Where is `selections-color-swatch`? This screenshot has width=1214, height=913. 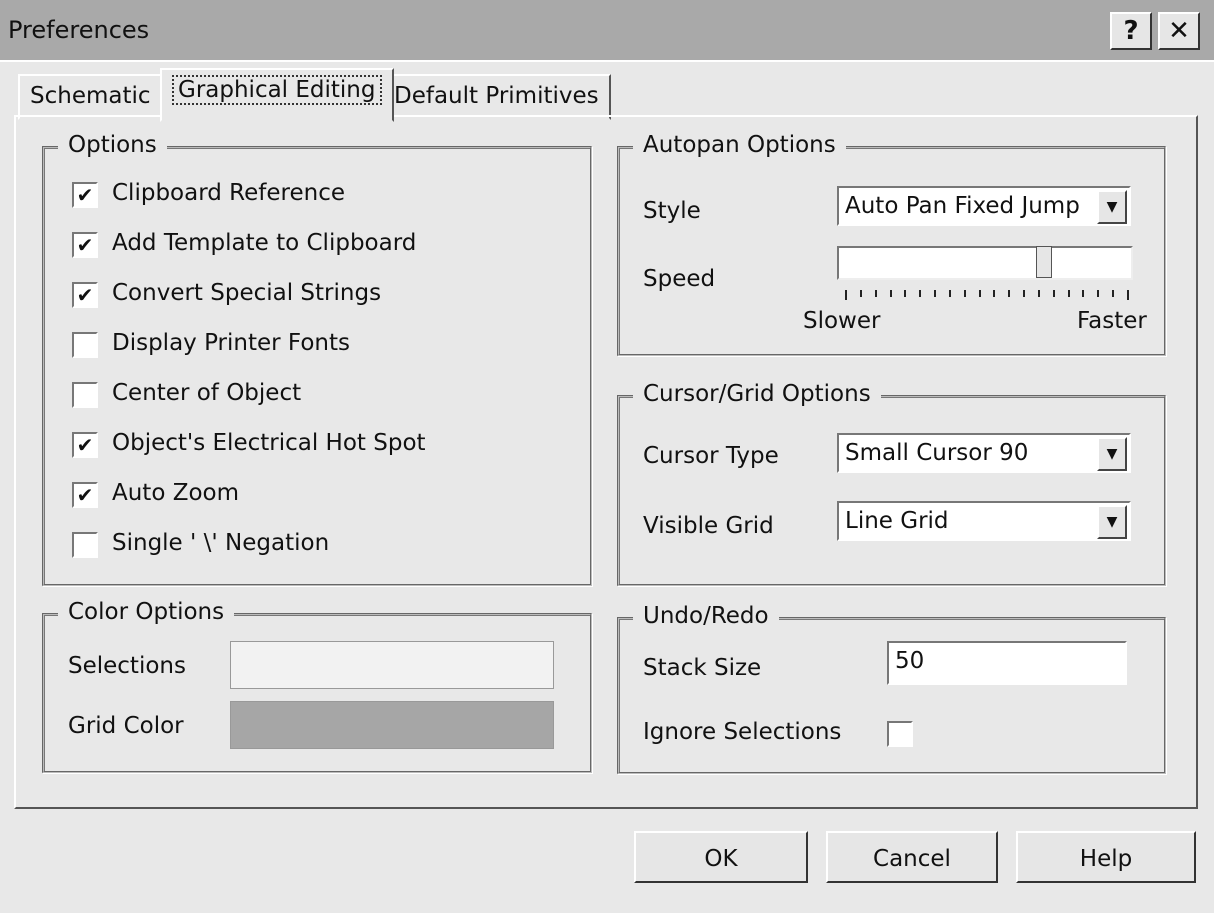
selections-color-swatch is located at coordinates (392, 665).